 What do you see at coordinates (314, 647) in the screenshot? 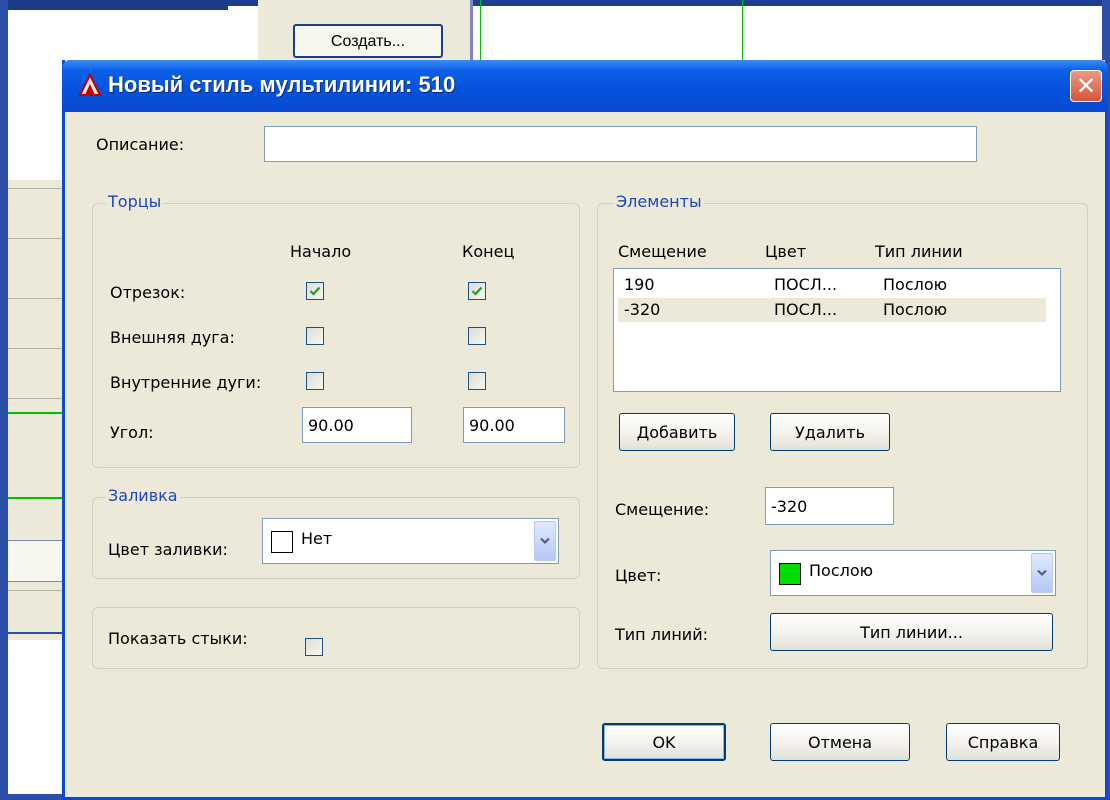
I see `show-joints-checkbox` at bounding box center [314, 647].